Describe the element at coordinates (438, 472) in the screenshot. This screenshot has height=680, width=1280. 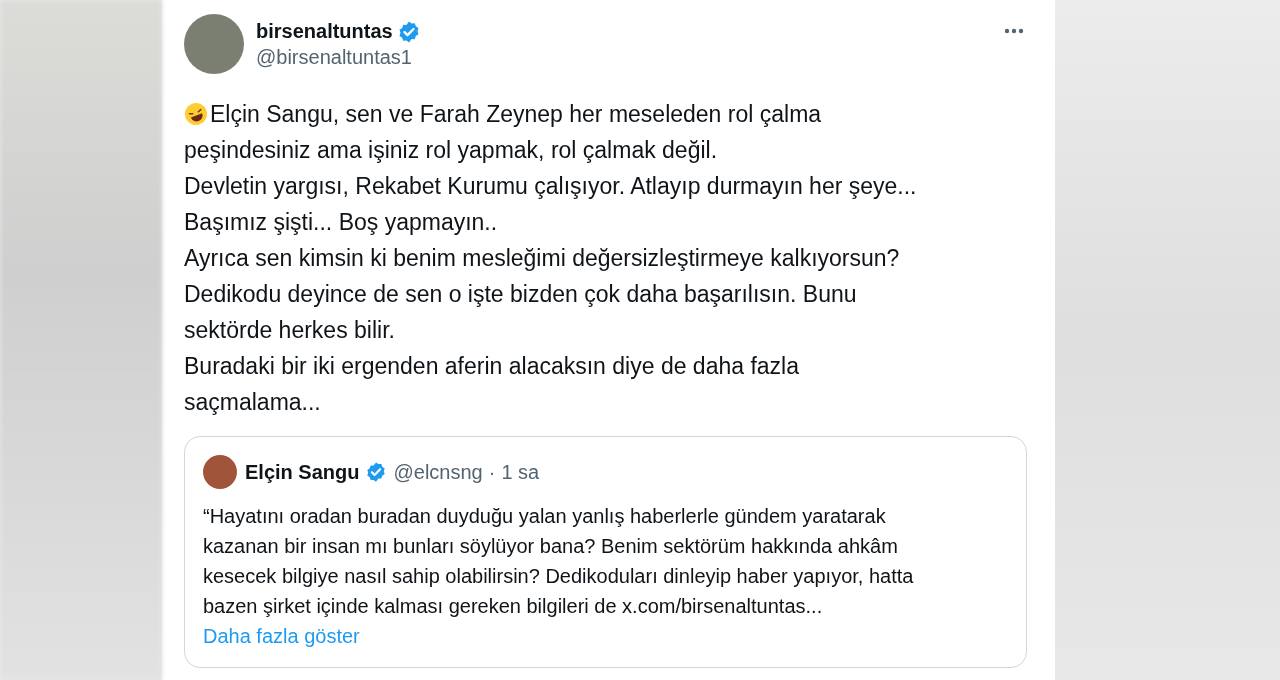
I see `quoted-author-handle: @elcnsng` at that location.